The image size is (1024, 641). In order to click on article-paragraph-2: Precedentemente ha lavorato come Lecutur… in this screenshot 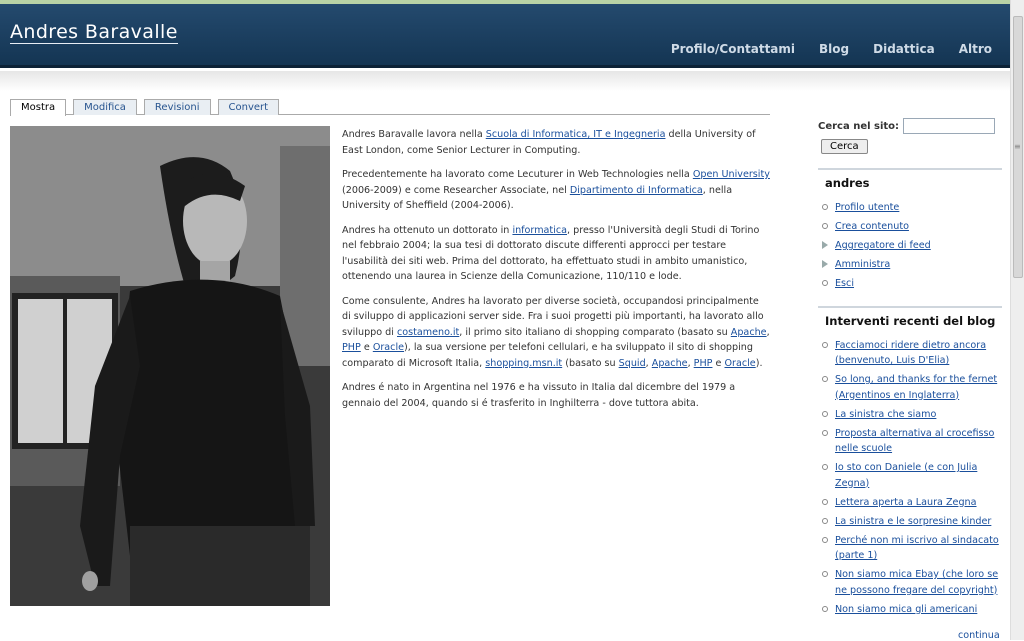, I will do `click(556, 190)`.